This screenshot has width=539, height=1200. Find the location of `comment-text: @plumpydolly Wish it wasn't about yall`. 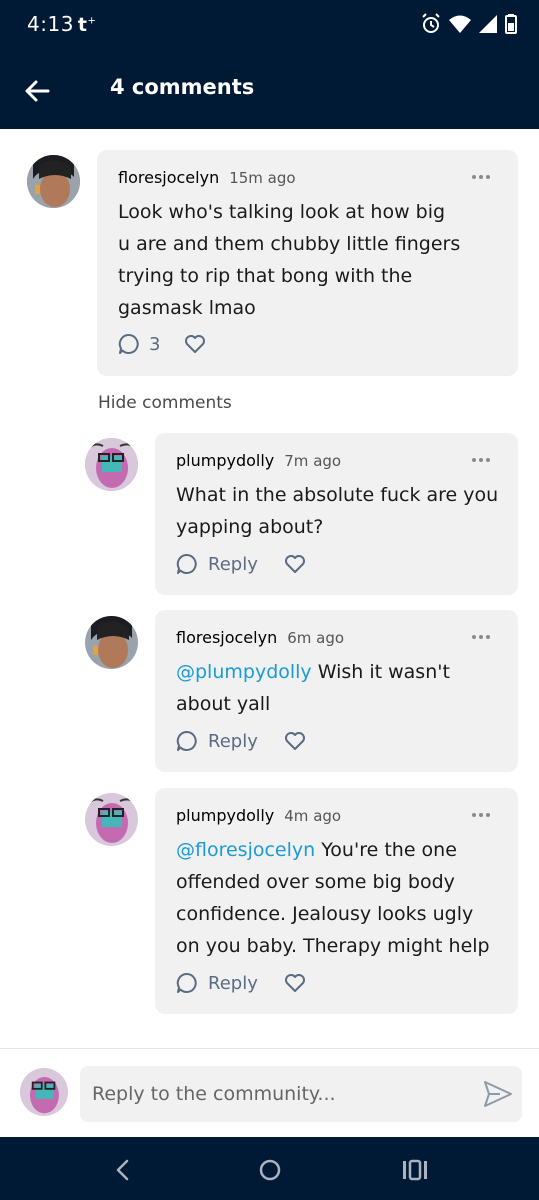

comment-text: @plumpydolly Wish it wasn't about yall is located at coordinates (313, 688).